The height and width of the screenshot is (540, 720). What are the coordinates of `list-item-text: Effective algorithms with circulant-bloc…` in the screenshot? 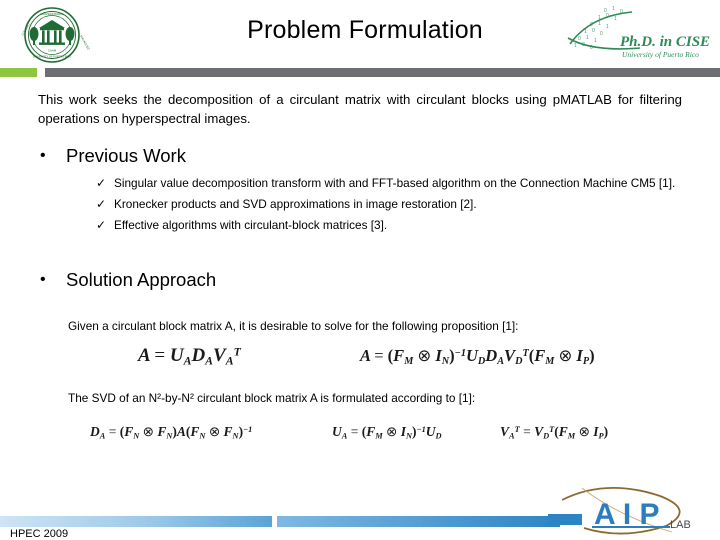 It's located at (251, 225).